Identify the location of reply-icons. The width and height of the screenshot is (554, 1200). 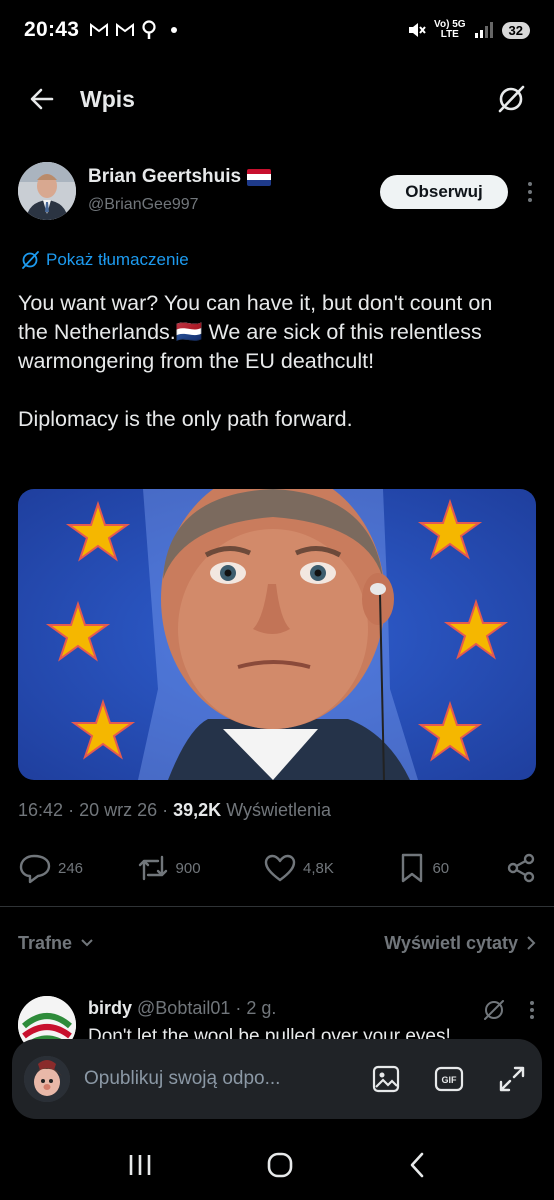
(509, 1010).